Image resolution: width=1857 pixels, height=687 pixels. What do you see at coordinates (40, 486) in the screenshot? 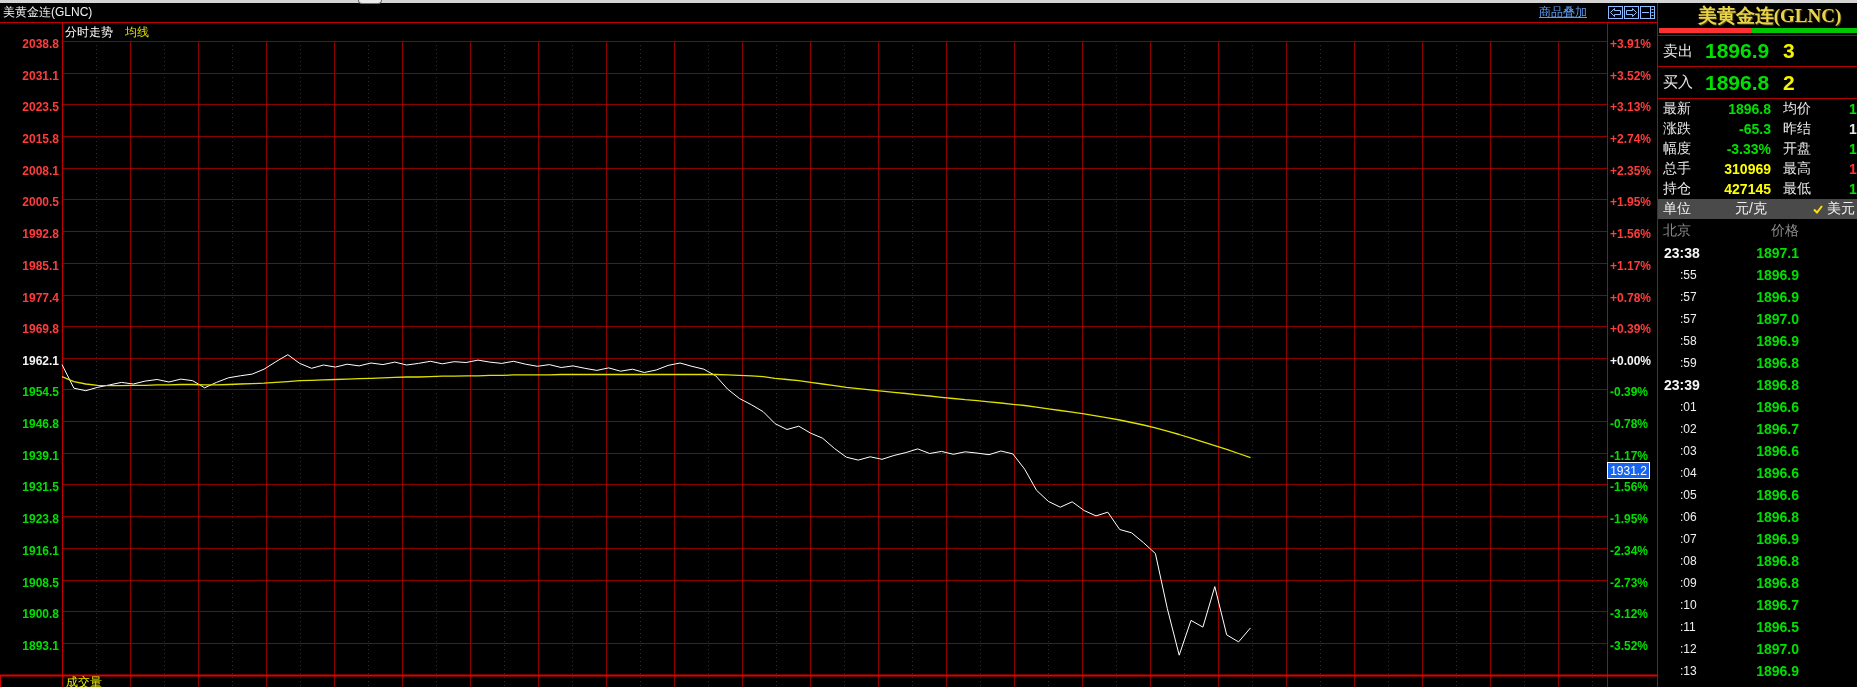
I see `price-axis-label: 1931.5` at bounding box center [40, 486].